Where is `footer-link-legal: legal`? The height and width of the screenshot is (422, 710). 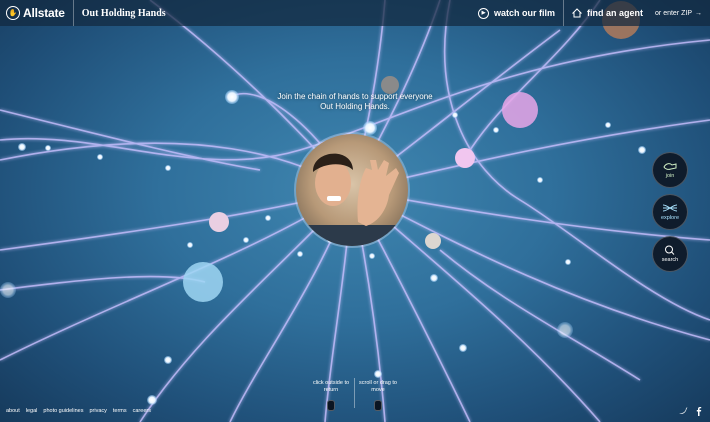 footer-link-legal: legal is located at coordinates (32, 411).